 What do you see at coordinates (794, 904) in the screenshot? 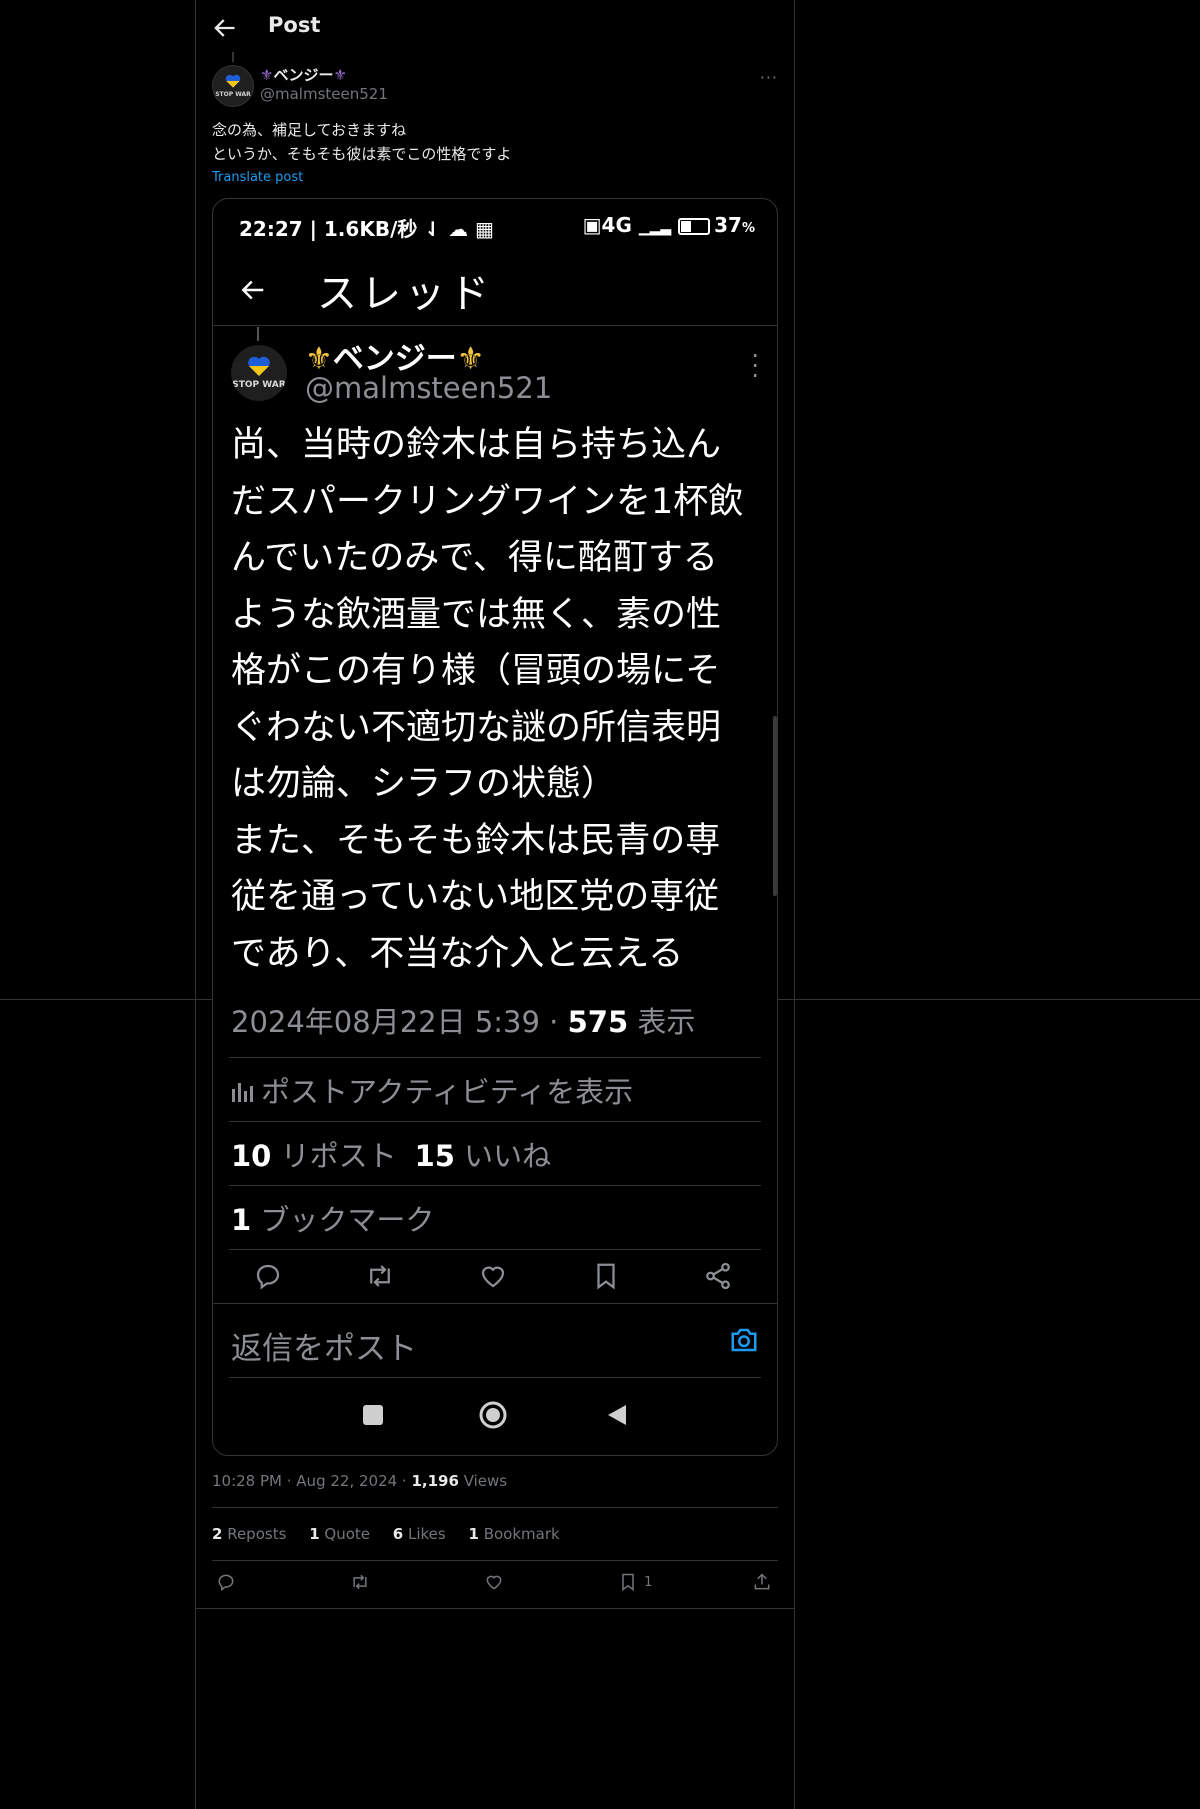
I see `column-border-right` at bounding box center [794, 904].